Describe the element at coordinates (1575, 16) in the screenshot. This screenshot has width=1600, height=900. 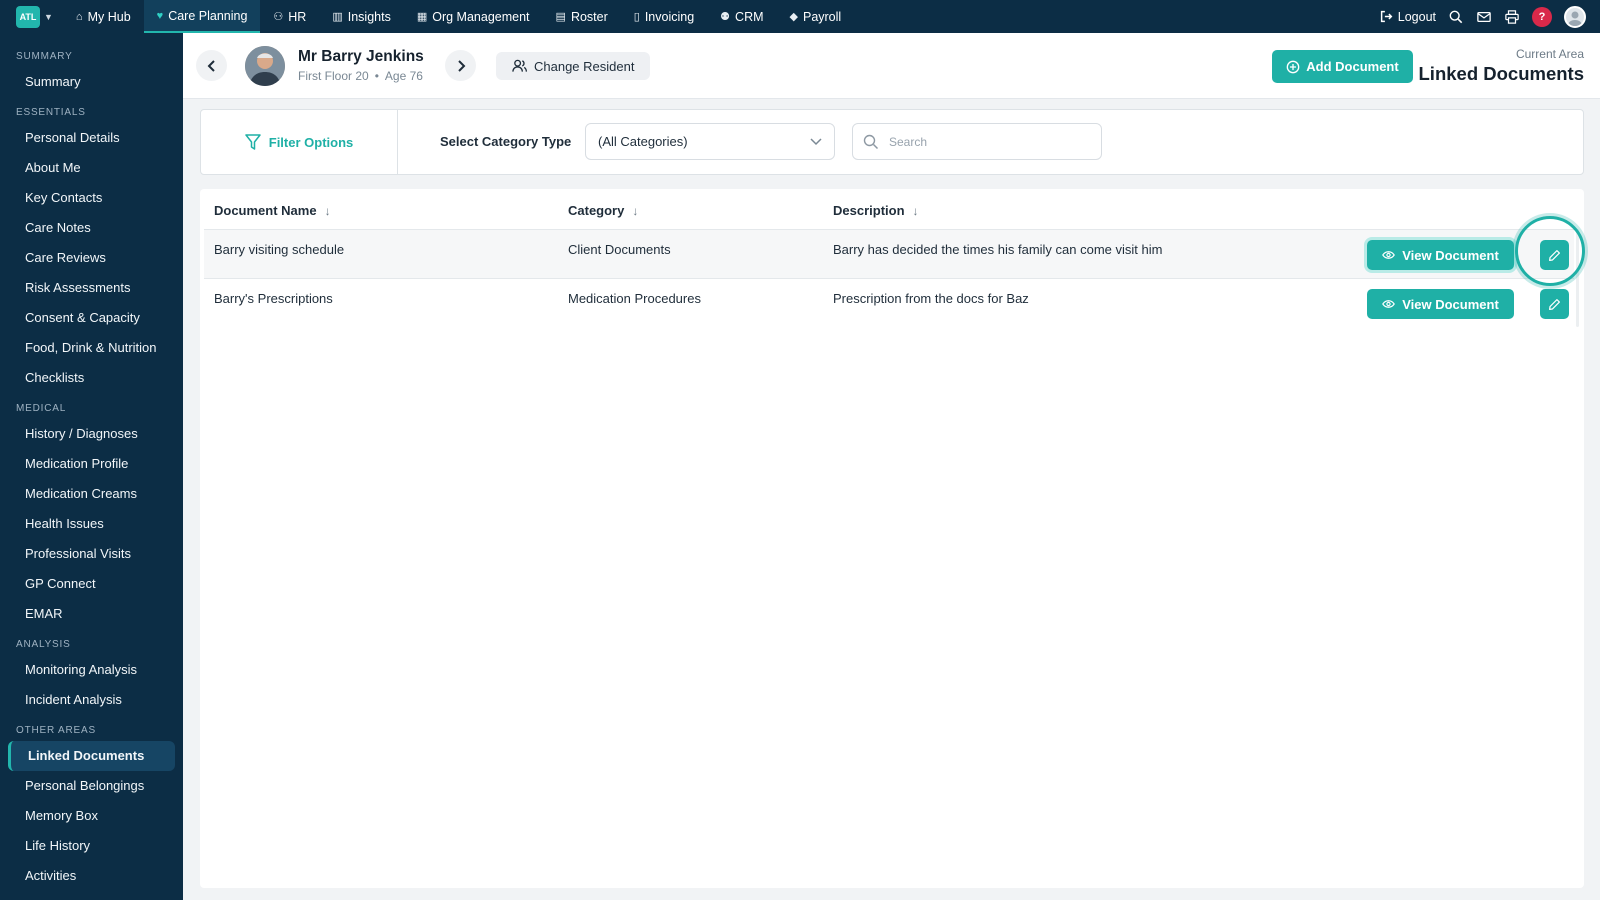
I see `user-avatar` at that location.